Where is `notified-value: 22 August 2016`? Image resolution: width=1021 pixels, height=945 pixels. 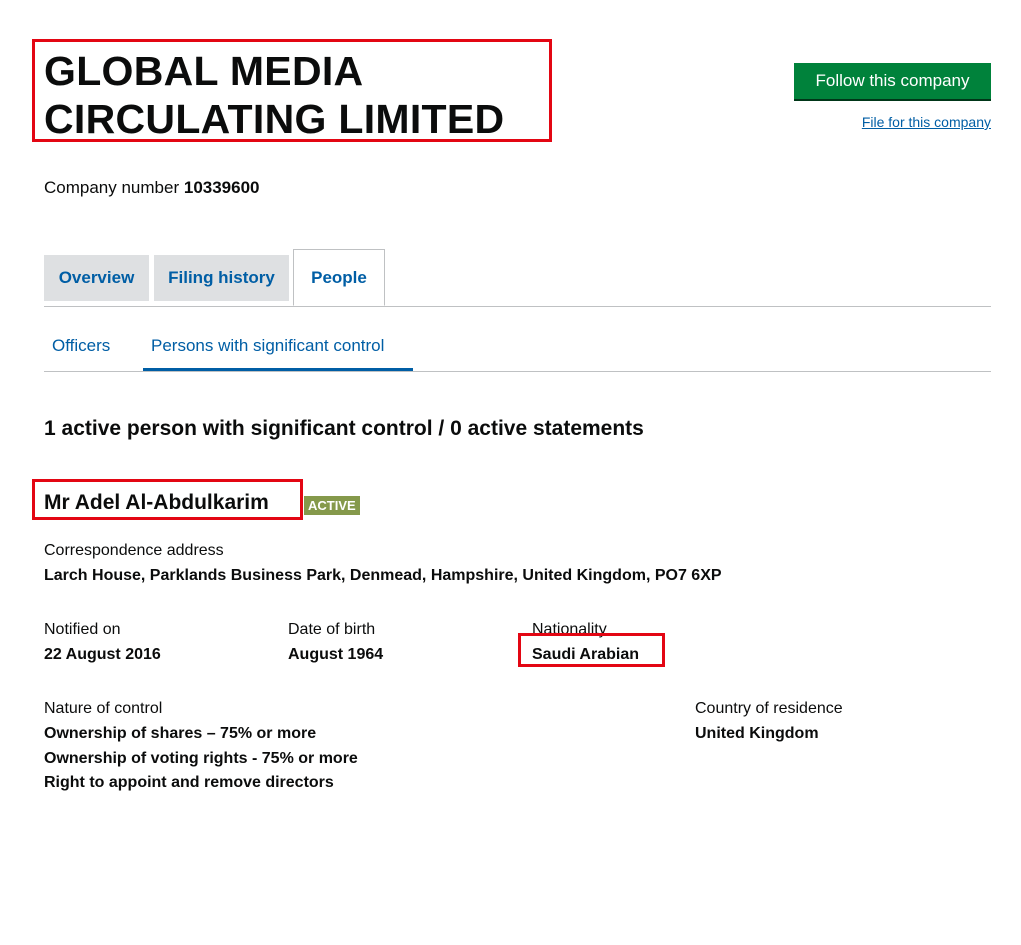
notified-value: 22 August 2016 is located at coordinates (102, 654).